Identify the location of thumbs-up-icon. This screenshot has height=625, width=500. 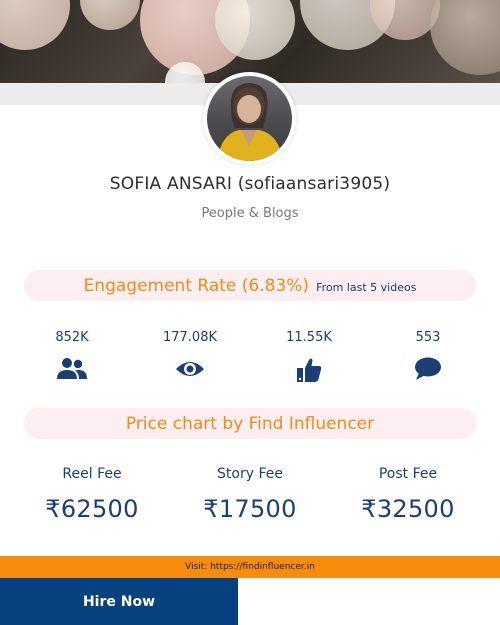
(309, 370).